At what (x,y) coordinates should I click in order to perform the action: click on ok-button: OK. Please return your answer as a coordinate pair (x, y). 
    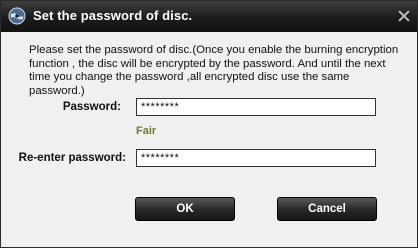
    Looking at the image, I should click on (185, 209).